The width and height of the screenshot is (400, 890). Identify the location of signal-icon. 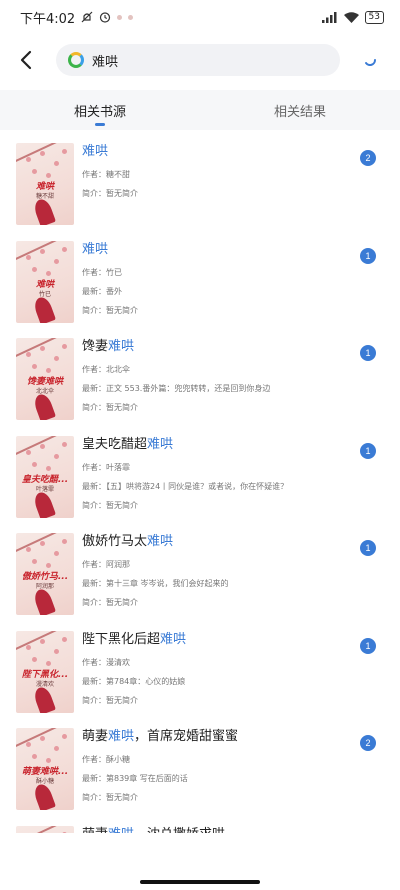
(329, 17).